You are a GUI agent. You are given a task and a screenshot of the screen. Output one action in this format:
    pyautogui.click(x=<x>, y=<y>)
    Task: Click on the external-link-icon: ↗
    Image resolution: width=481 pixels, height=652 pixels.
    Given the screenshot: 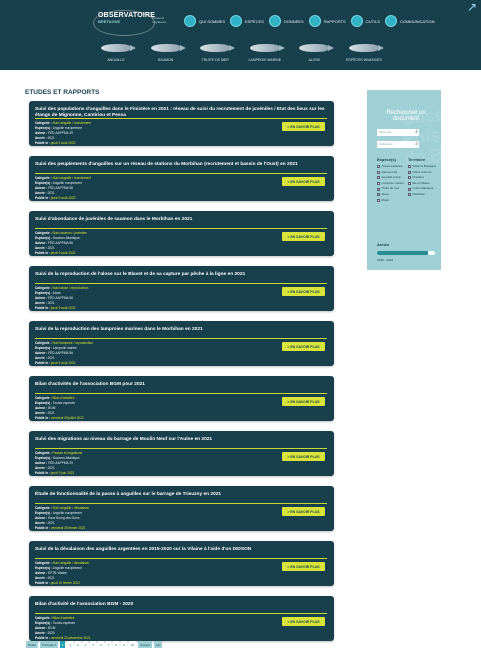 What is the action you would take?
    pyautogui.click(x=474, y=7)
    